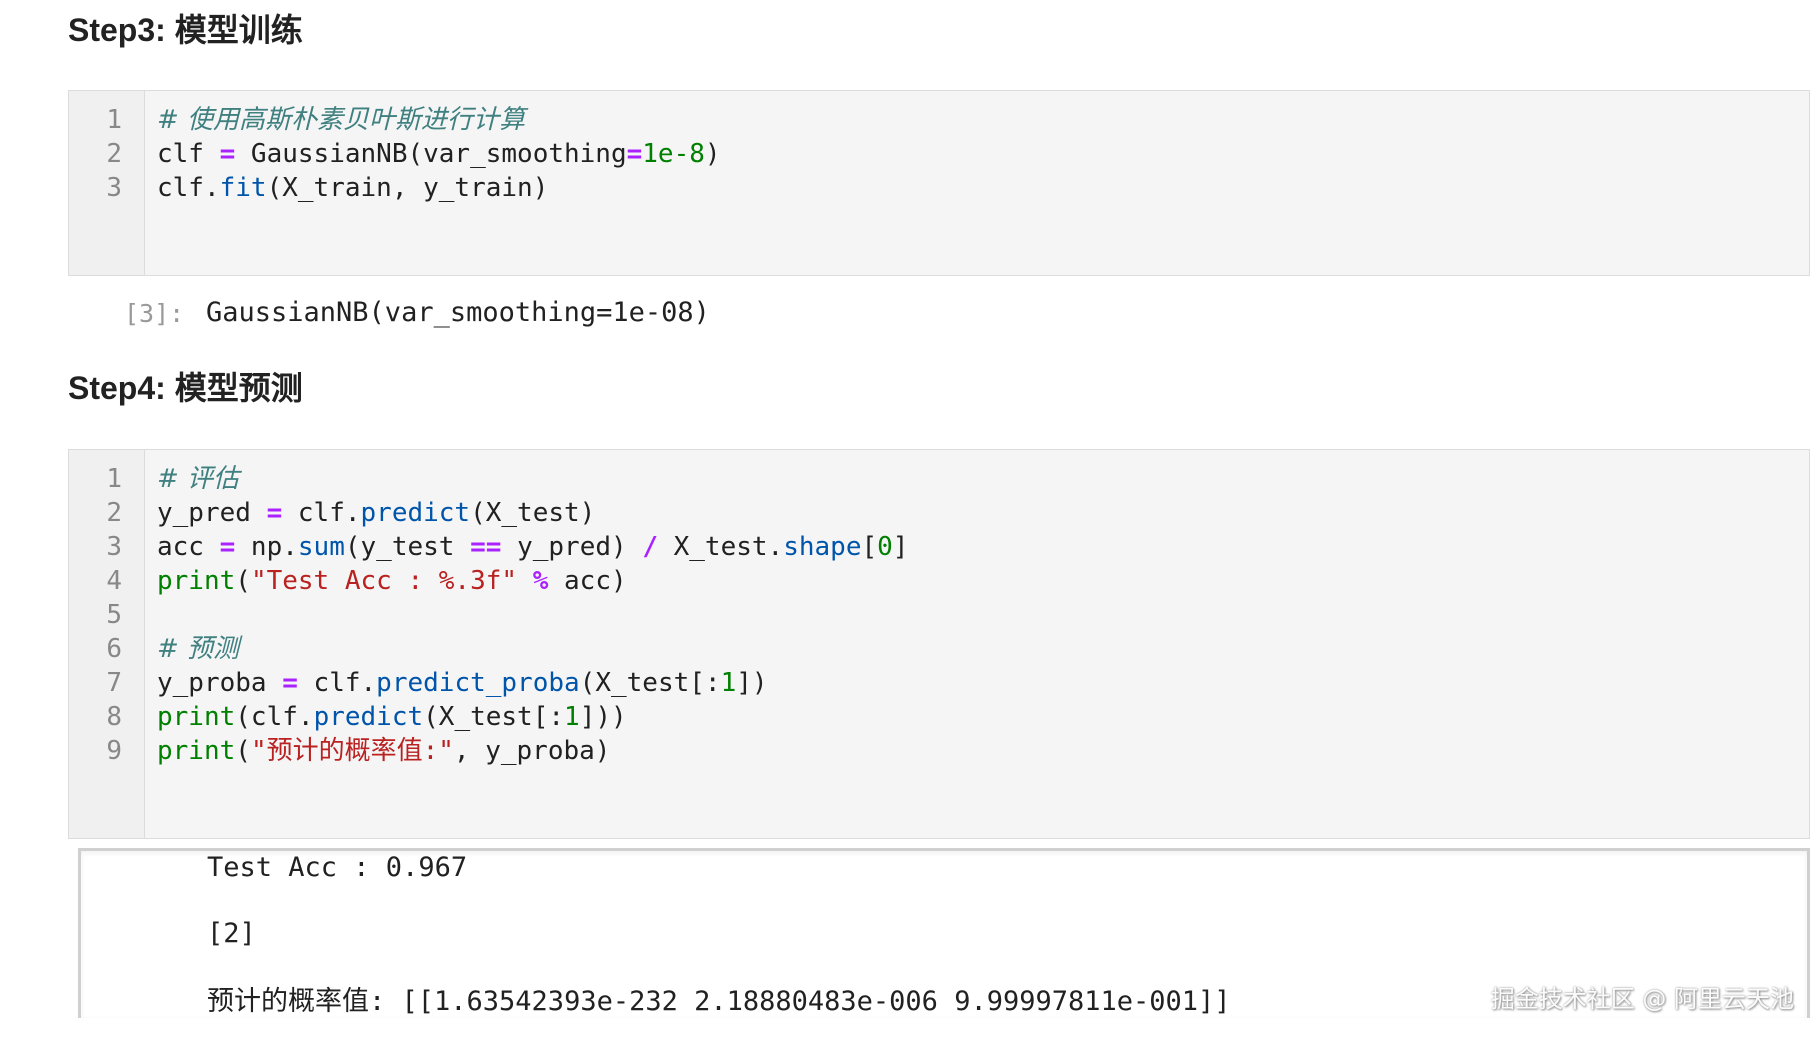  Describe the element at coordinates (384, 581) in the screenshot. I see `code-string: "Test Acc : %.3f"` at that location.